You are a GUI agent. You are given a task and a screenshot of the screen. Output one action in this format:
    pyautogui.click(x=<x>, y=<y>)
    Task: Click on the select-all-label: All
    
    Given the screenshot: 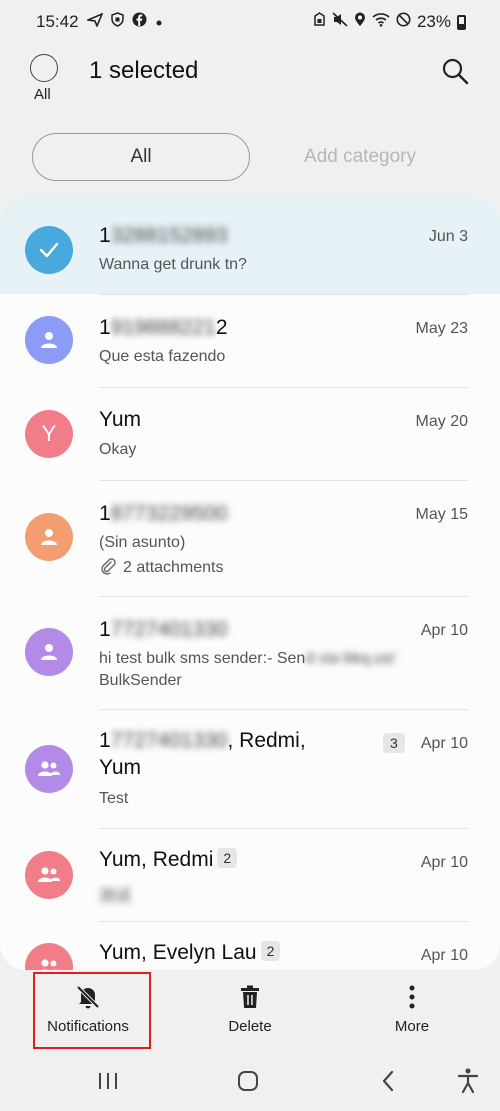 What is the action you would take?
    pyautogui.click(x=42, y=94)
    